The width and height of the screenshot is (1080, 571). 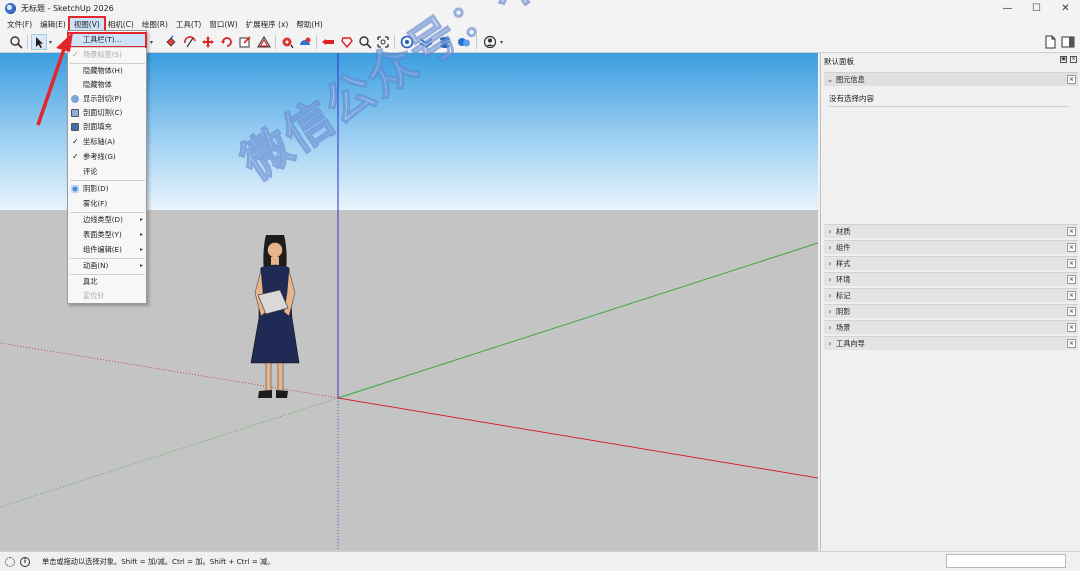 I want to click on text-icon, so click(x=328, y=42).